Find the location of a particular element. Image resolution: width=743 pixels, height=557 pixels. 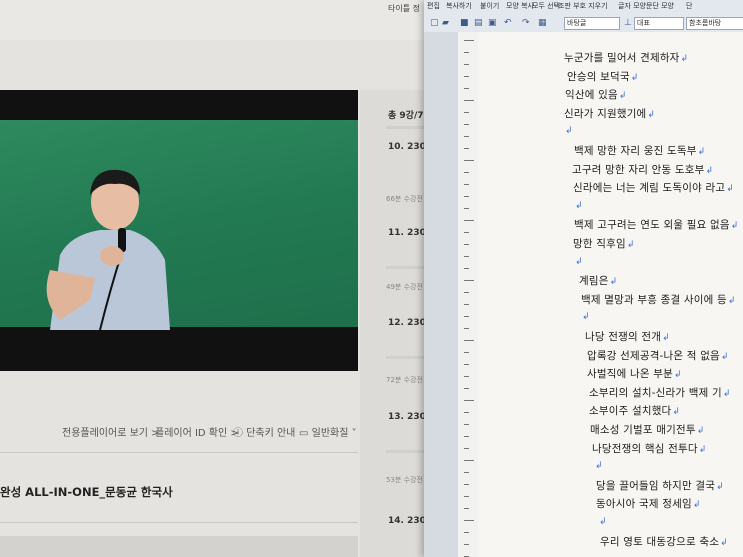

column-button: 단 is located at coordinates (689, 6).